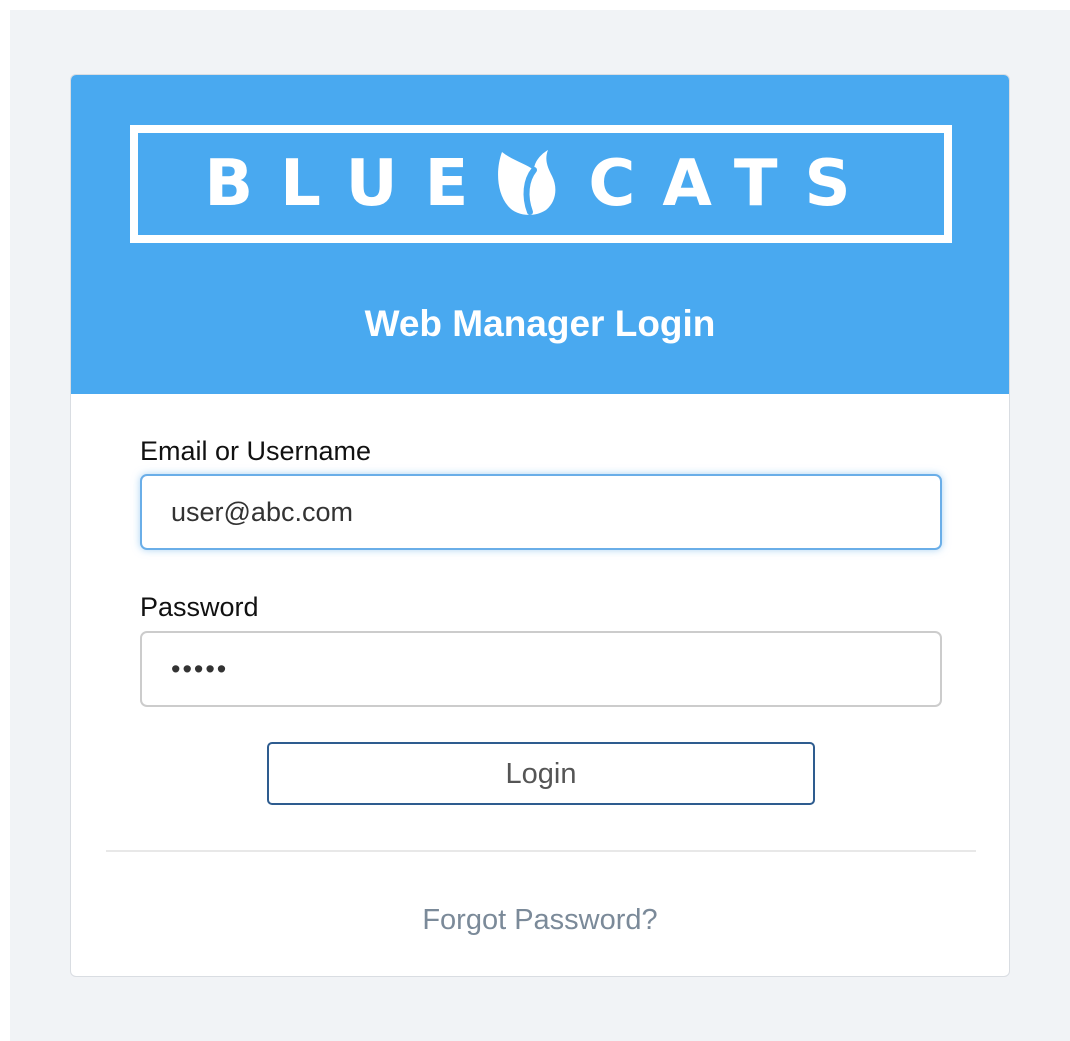 The image size is (1070, 1041). What do you see at coordinates (540, 920) in the screenshot?
I see `forgot-password-link: Forgot Password?` at bounding box center [540, 920].